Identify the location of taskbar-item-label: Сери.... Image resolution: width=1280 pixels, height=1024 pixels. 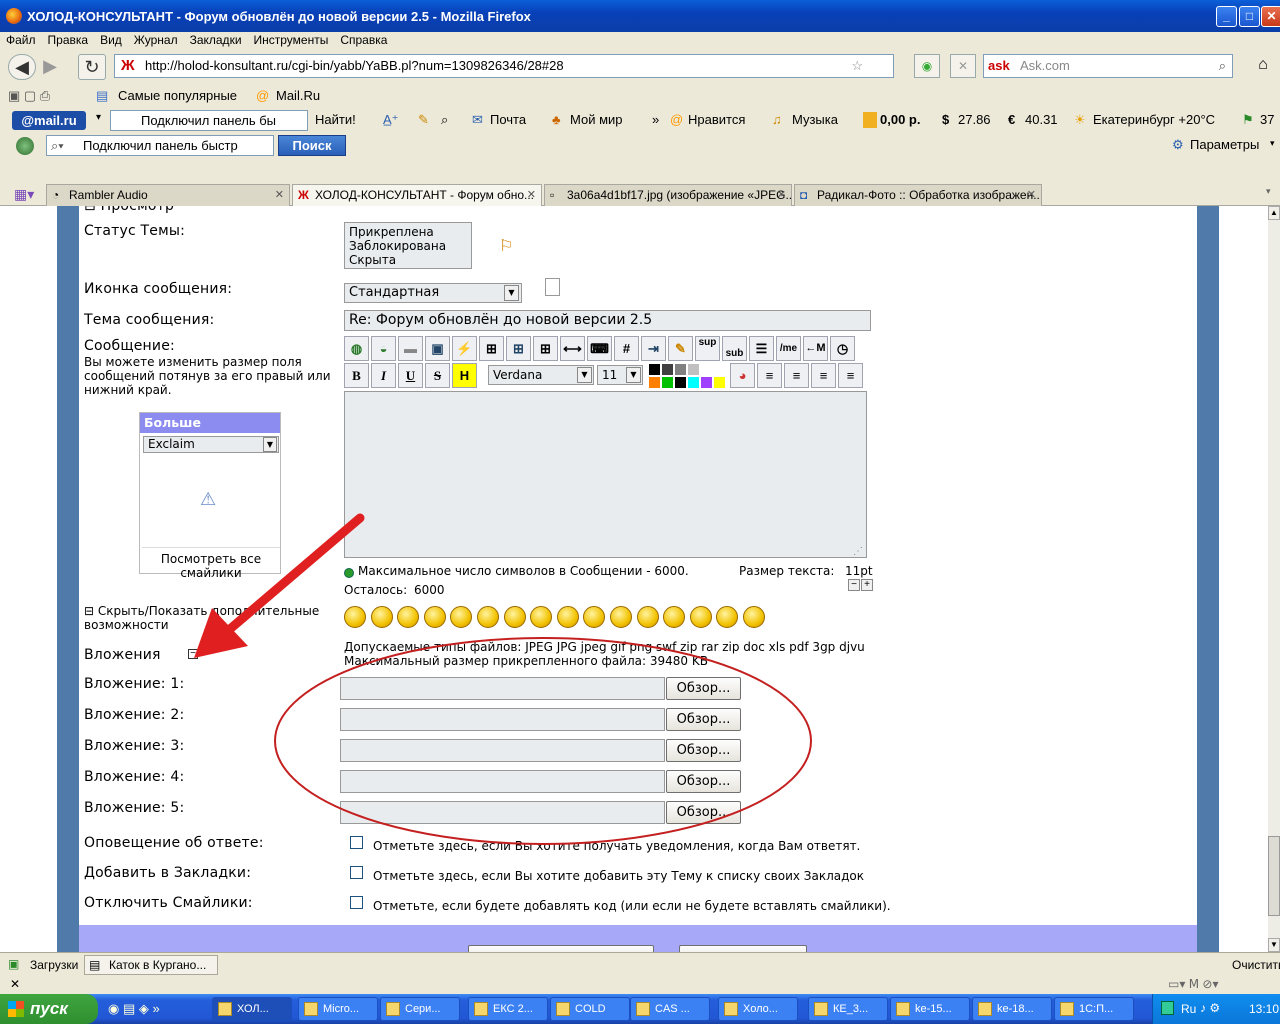
(423, 1009).